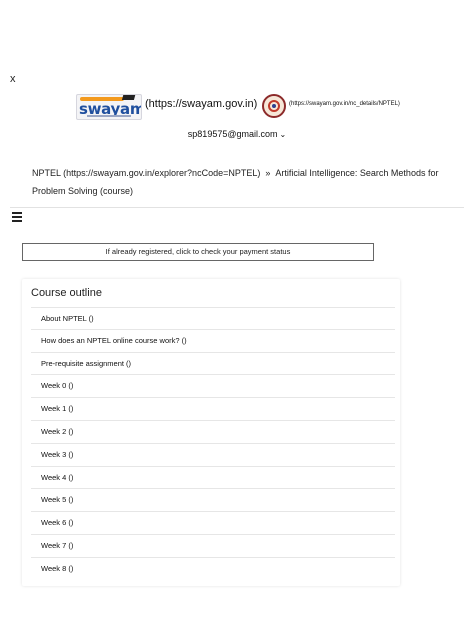 Image resolution: width=474 pixels, height=632 pixels. What do you see at coordinates (213, 546) in the screenshot?
I see `outline-item-week-7: Week 7 ()` at bounding box center [213, 546].